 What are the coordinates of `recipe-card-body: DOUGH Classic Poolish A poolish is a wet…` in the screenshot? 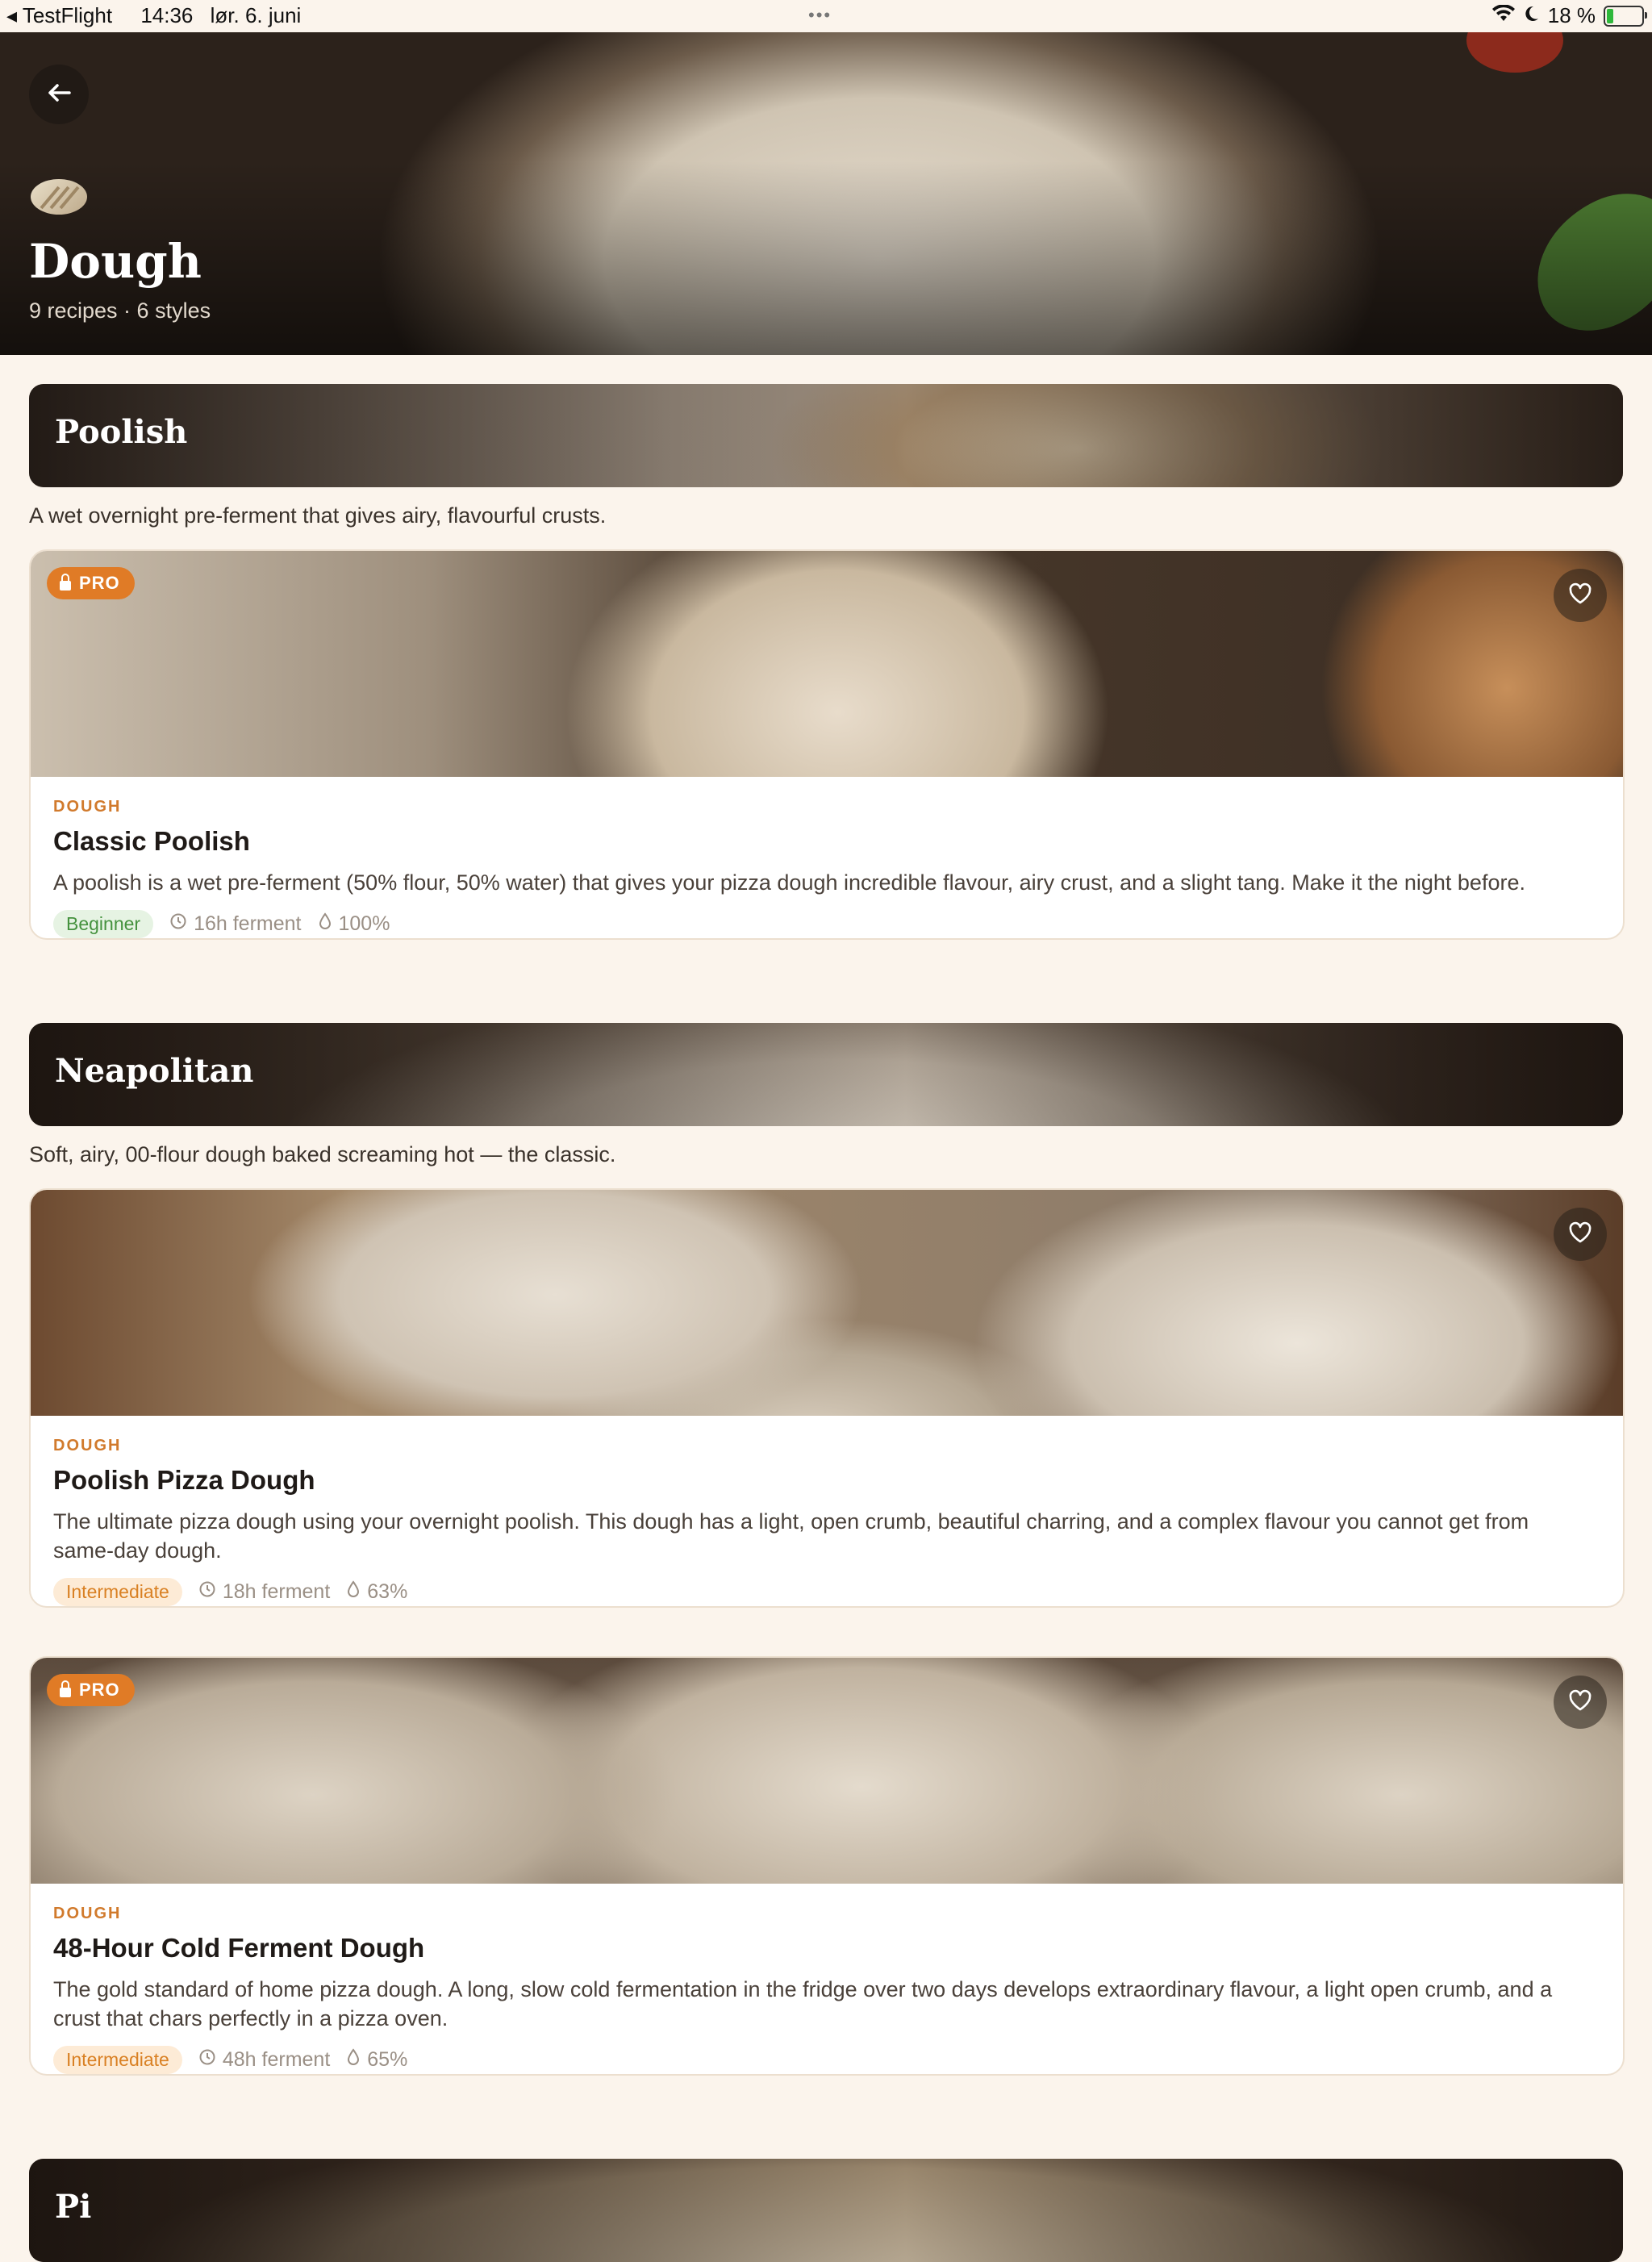 It's located at (827, 857).